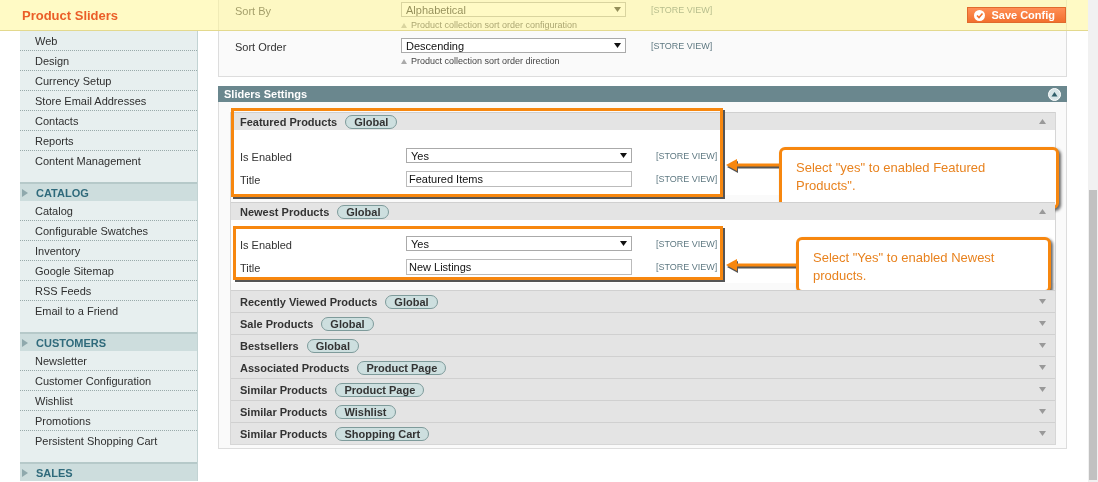 This screenshot has height=482, width=1098. Describe the element at coordinates (261, 46) in the screenshot. I see `field-label: Sort Order` at that location.